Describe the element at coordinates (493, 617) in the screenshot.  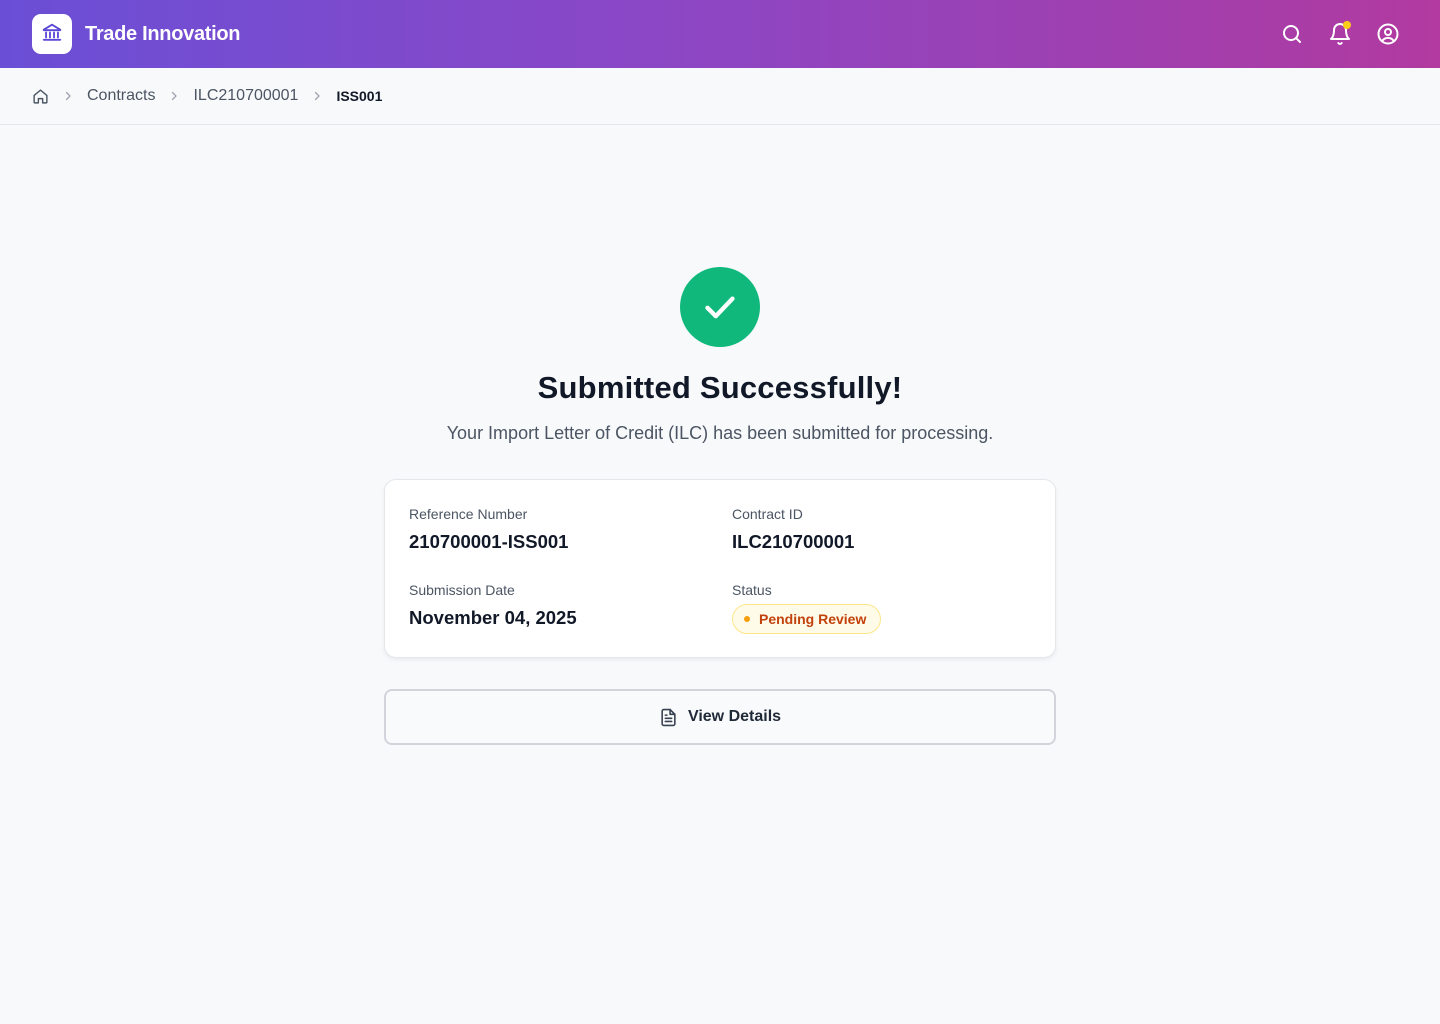
I see `submission-date-value: November 04, 2025` at that location.